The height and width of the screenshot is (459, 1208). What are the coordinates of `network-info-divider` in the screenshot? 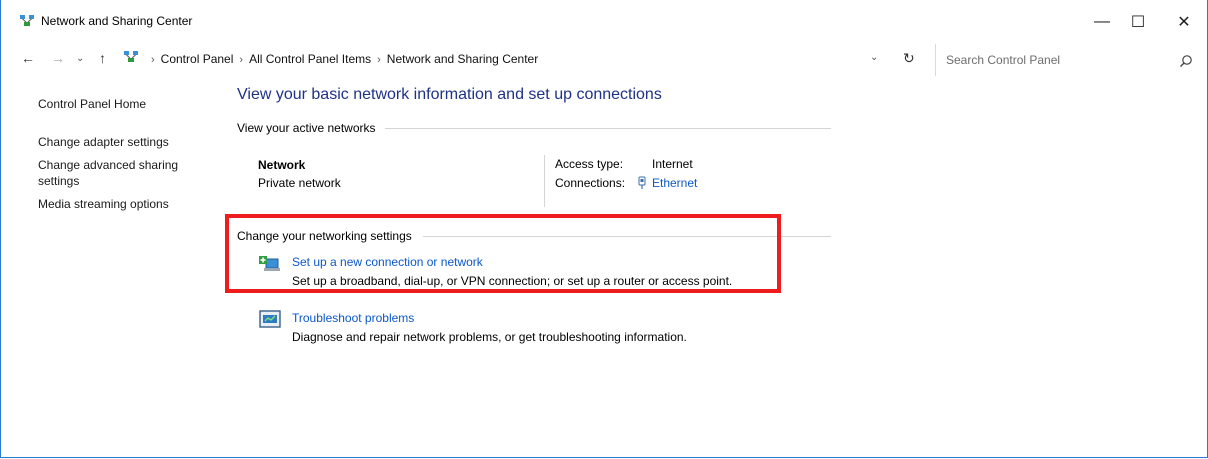 It's located at (544, 181).